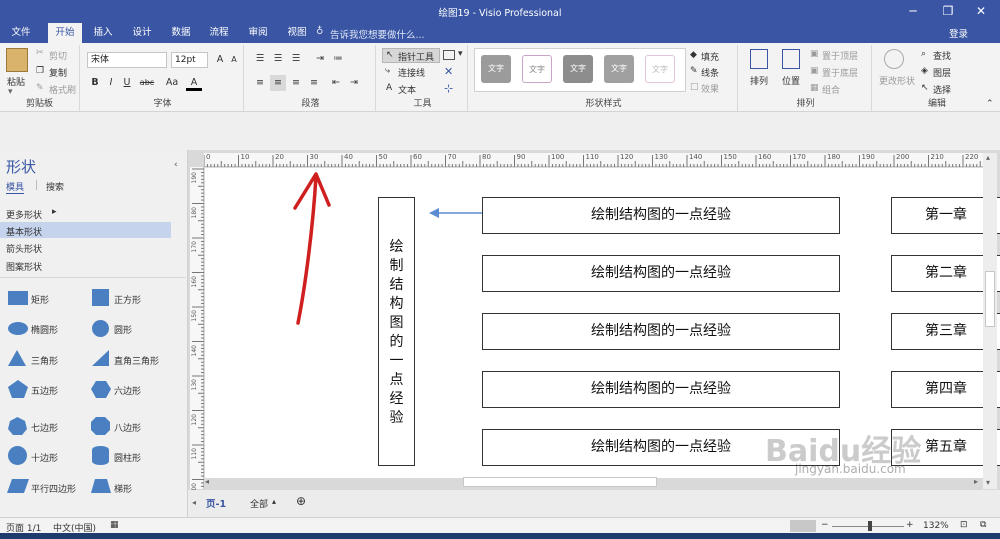  What do you see at coordinates (142, 33) in the screenshot?
I see `tab-design: 设计` at bounding box center [142, 33].